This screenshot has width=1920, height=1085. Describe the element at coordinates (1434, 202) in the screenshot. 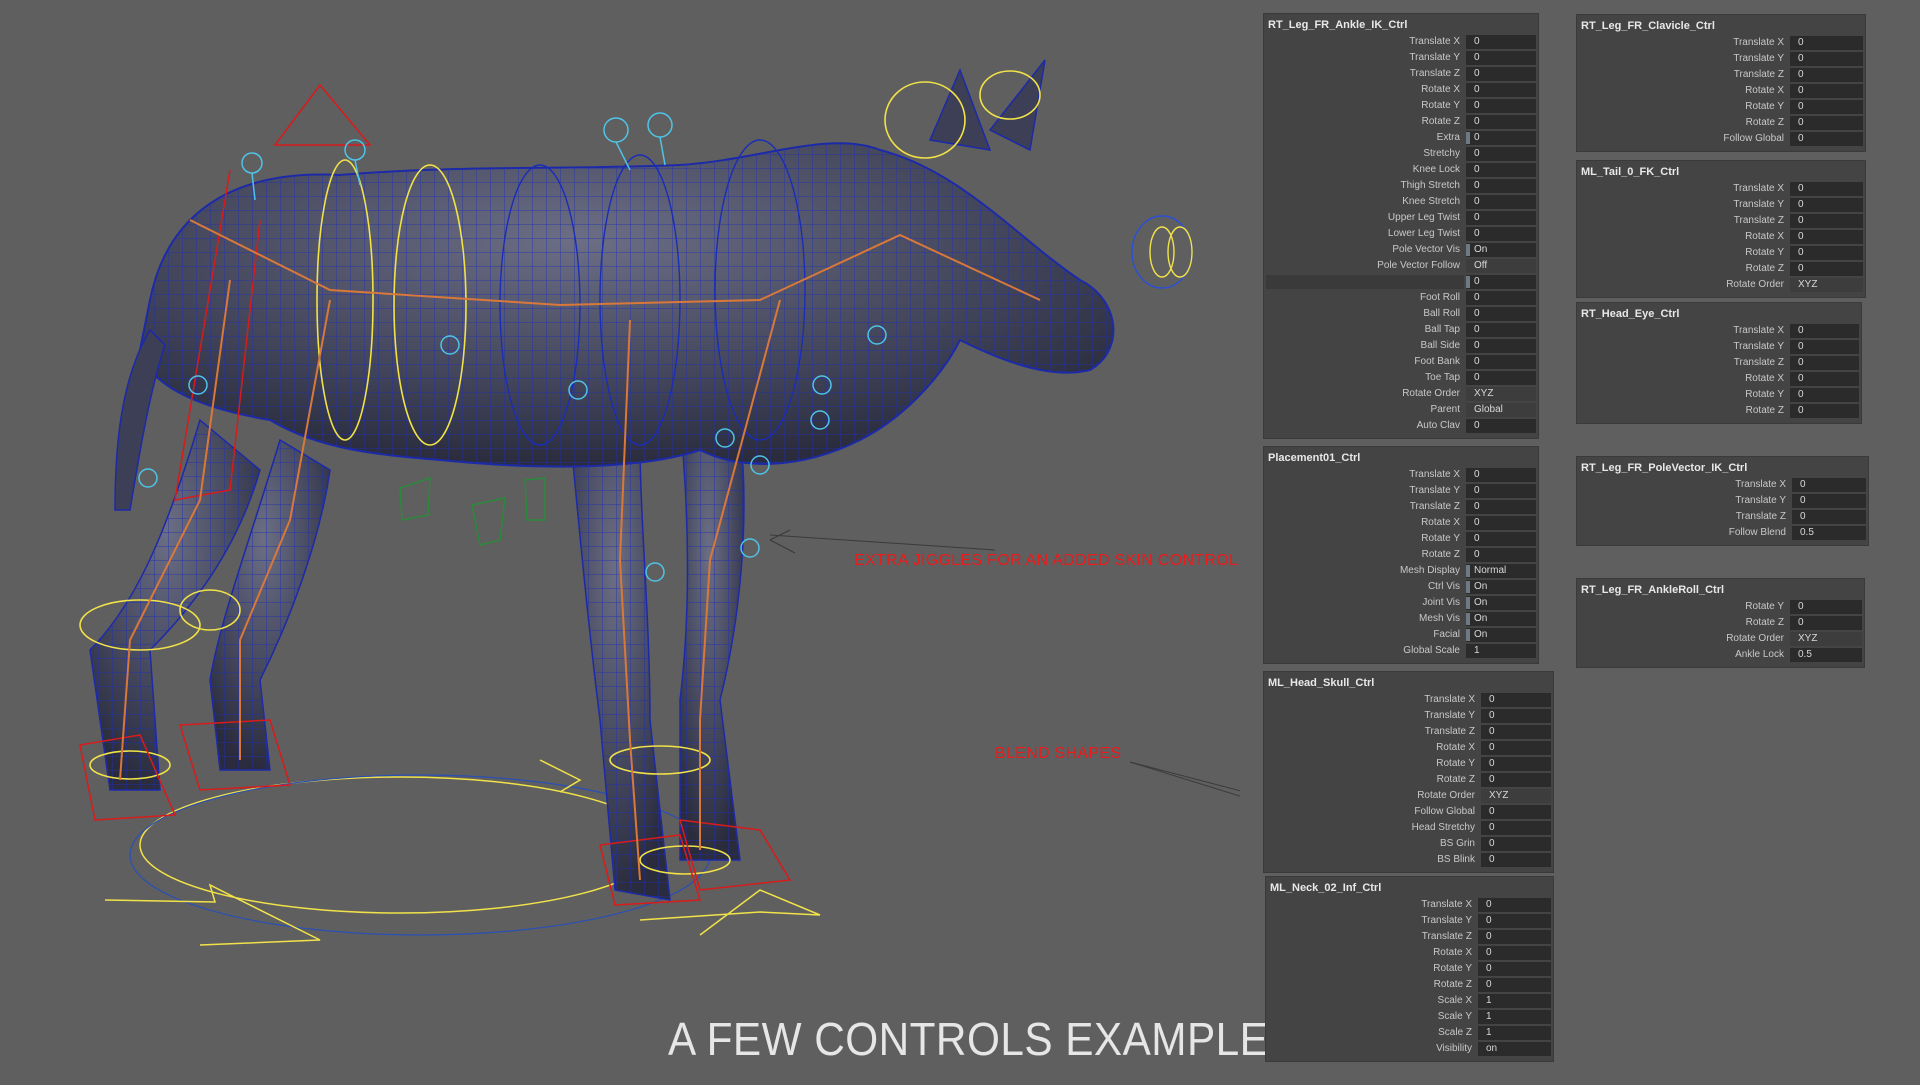

I see `channel-label: Knee Stretch` at that location.